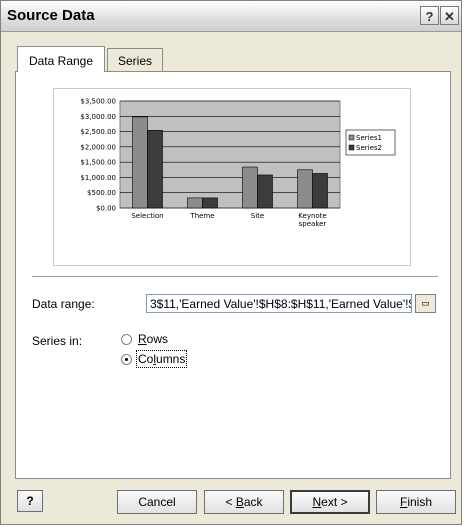 The image size is (464, 527). I want to click on rows-radio, so click(126, 339).